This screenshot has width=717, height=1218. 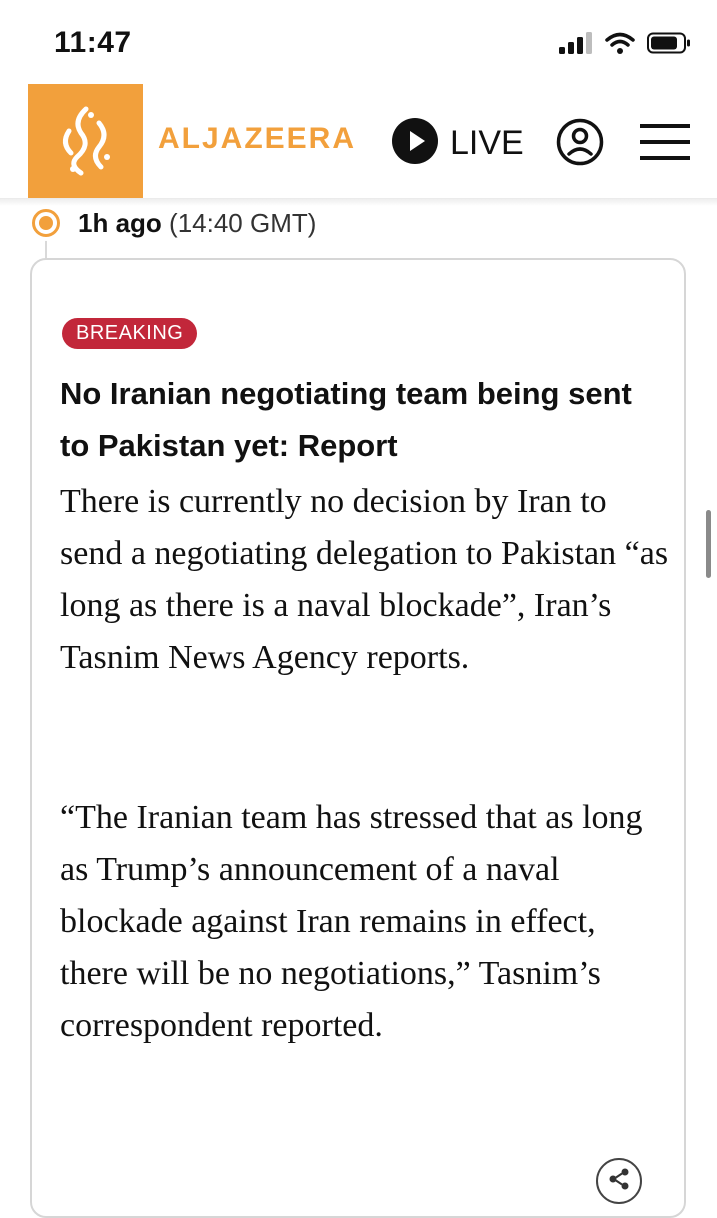 What do you see at coordinates (358, 202) in the screenshot?
I see `header-shadow` at bounding box center [358, 202].